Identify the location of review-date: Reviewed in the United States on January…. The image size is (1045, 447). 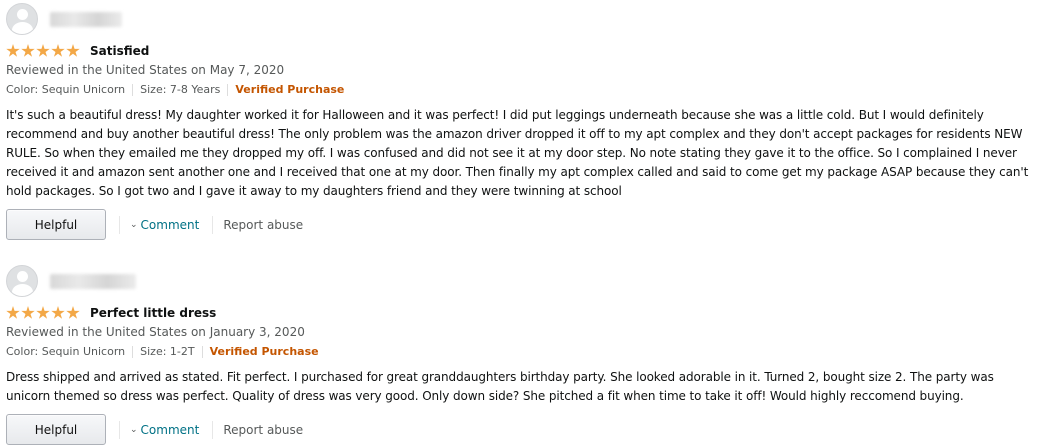
(155, 332).